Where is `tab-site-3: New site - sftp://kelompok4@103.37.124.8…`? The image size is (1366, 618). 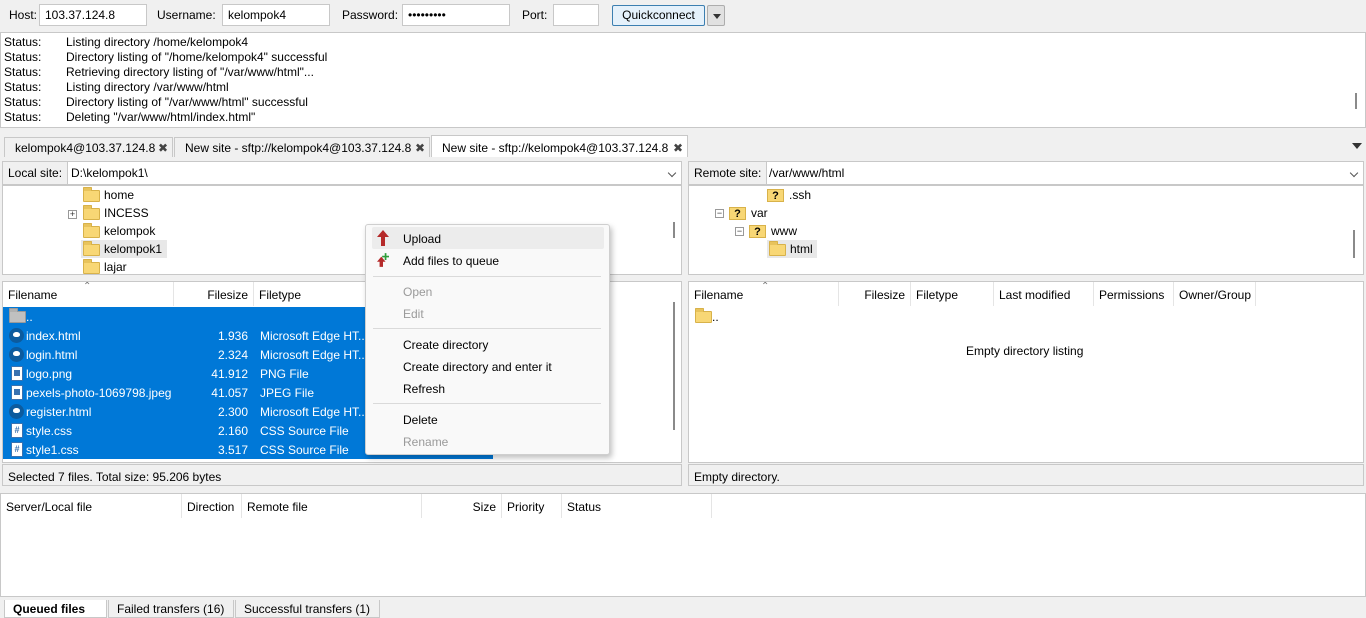 tab-site-3: New site - sftp://kelompok4@103.37.124.8… is located at coordinates (559, 146).